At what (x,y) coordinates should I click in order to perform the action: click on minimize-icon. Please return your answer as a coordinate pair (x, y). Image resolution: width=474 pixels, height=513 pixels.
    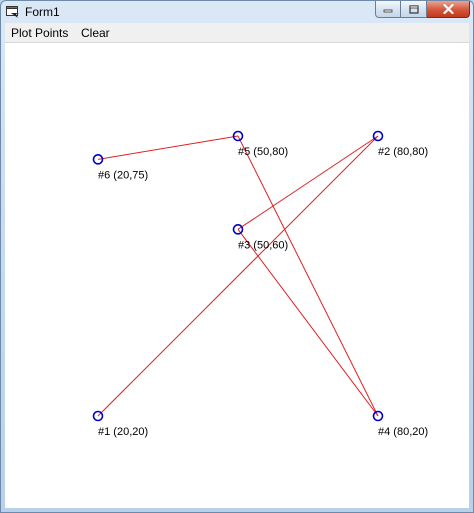
    Looking at the image, I should click on (388, 11).